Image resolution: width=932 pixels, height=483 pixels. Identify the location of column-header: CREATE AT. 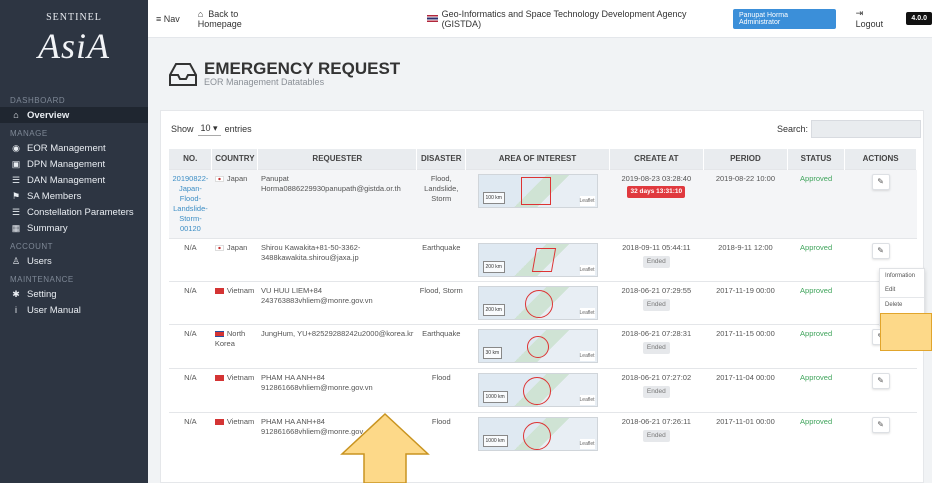
(656, 159).